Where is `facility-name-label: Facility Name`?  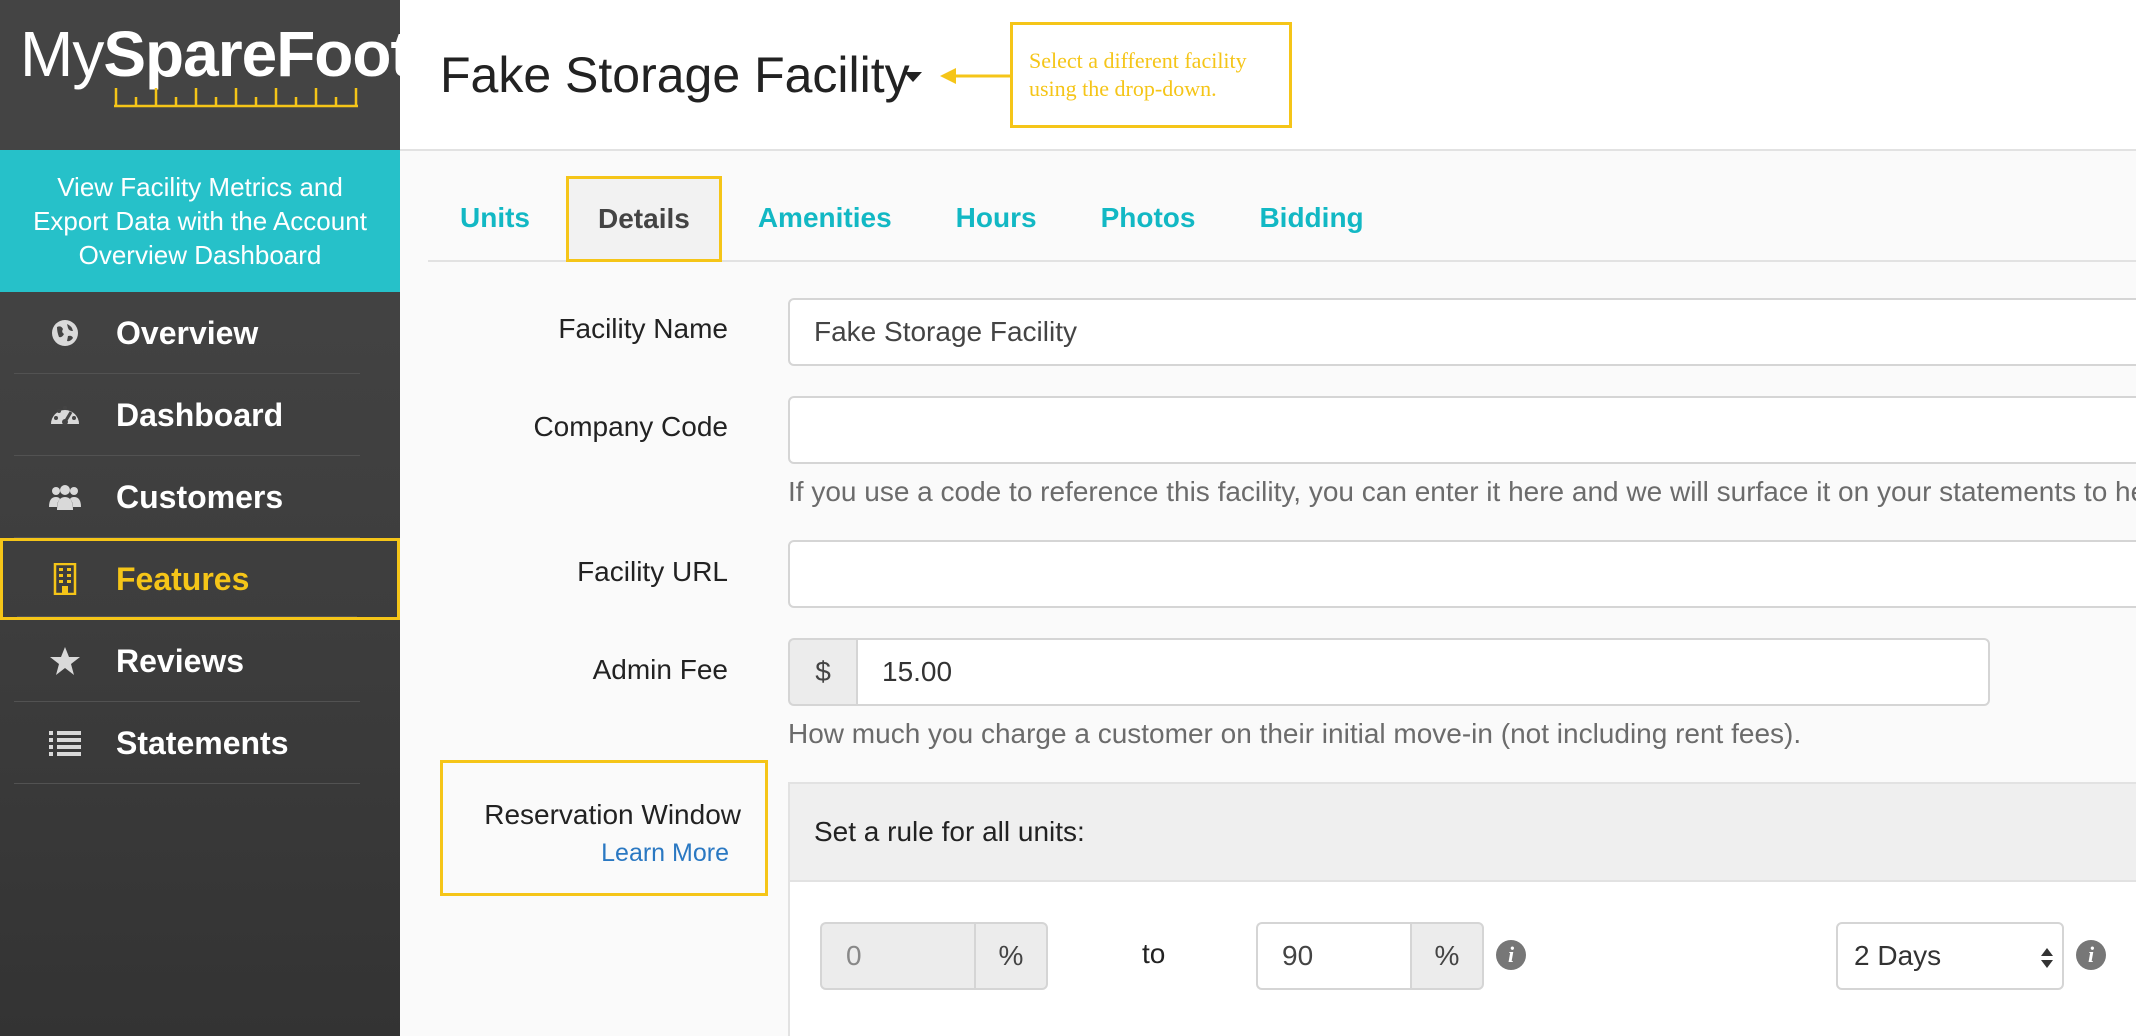 facility-name-label: Facility Name is located at coordinates (643, 328).